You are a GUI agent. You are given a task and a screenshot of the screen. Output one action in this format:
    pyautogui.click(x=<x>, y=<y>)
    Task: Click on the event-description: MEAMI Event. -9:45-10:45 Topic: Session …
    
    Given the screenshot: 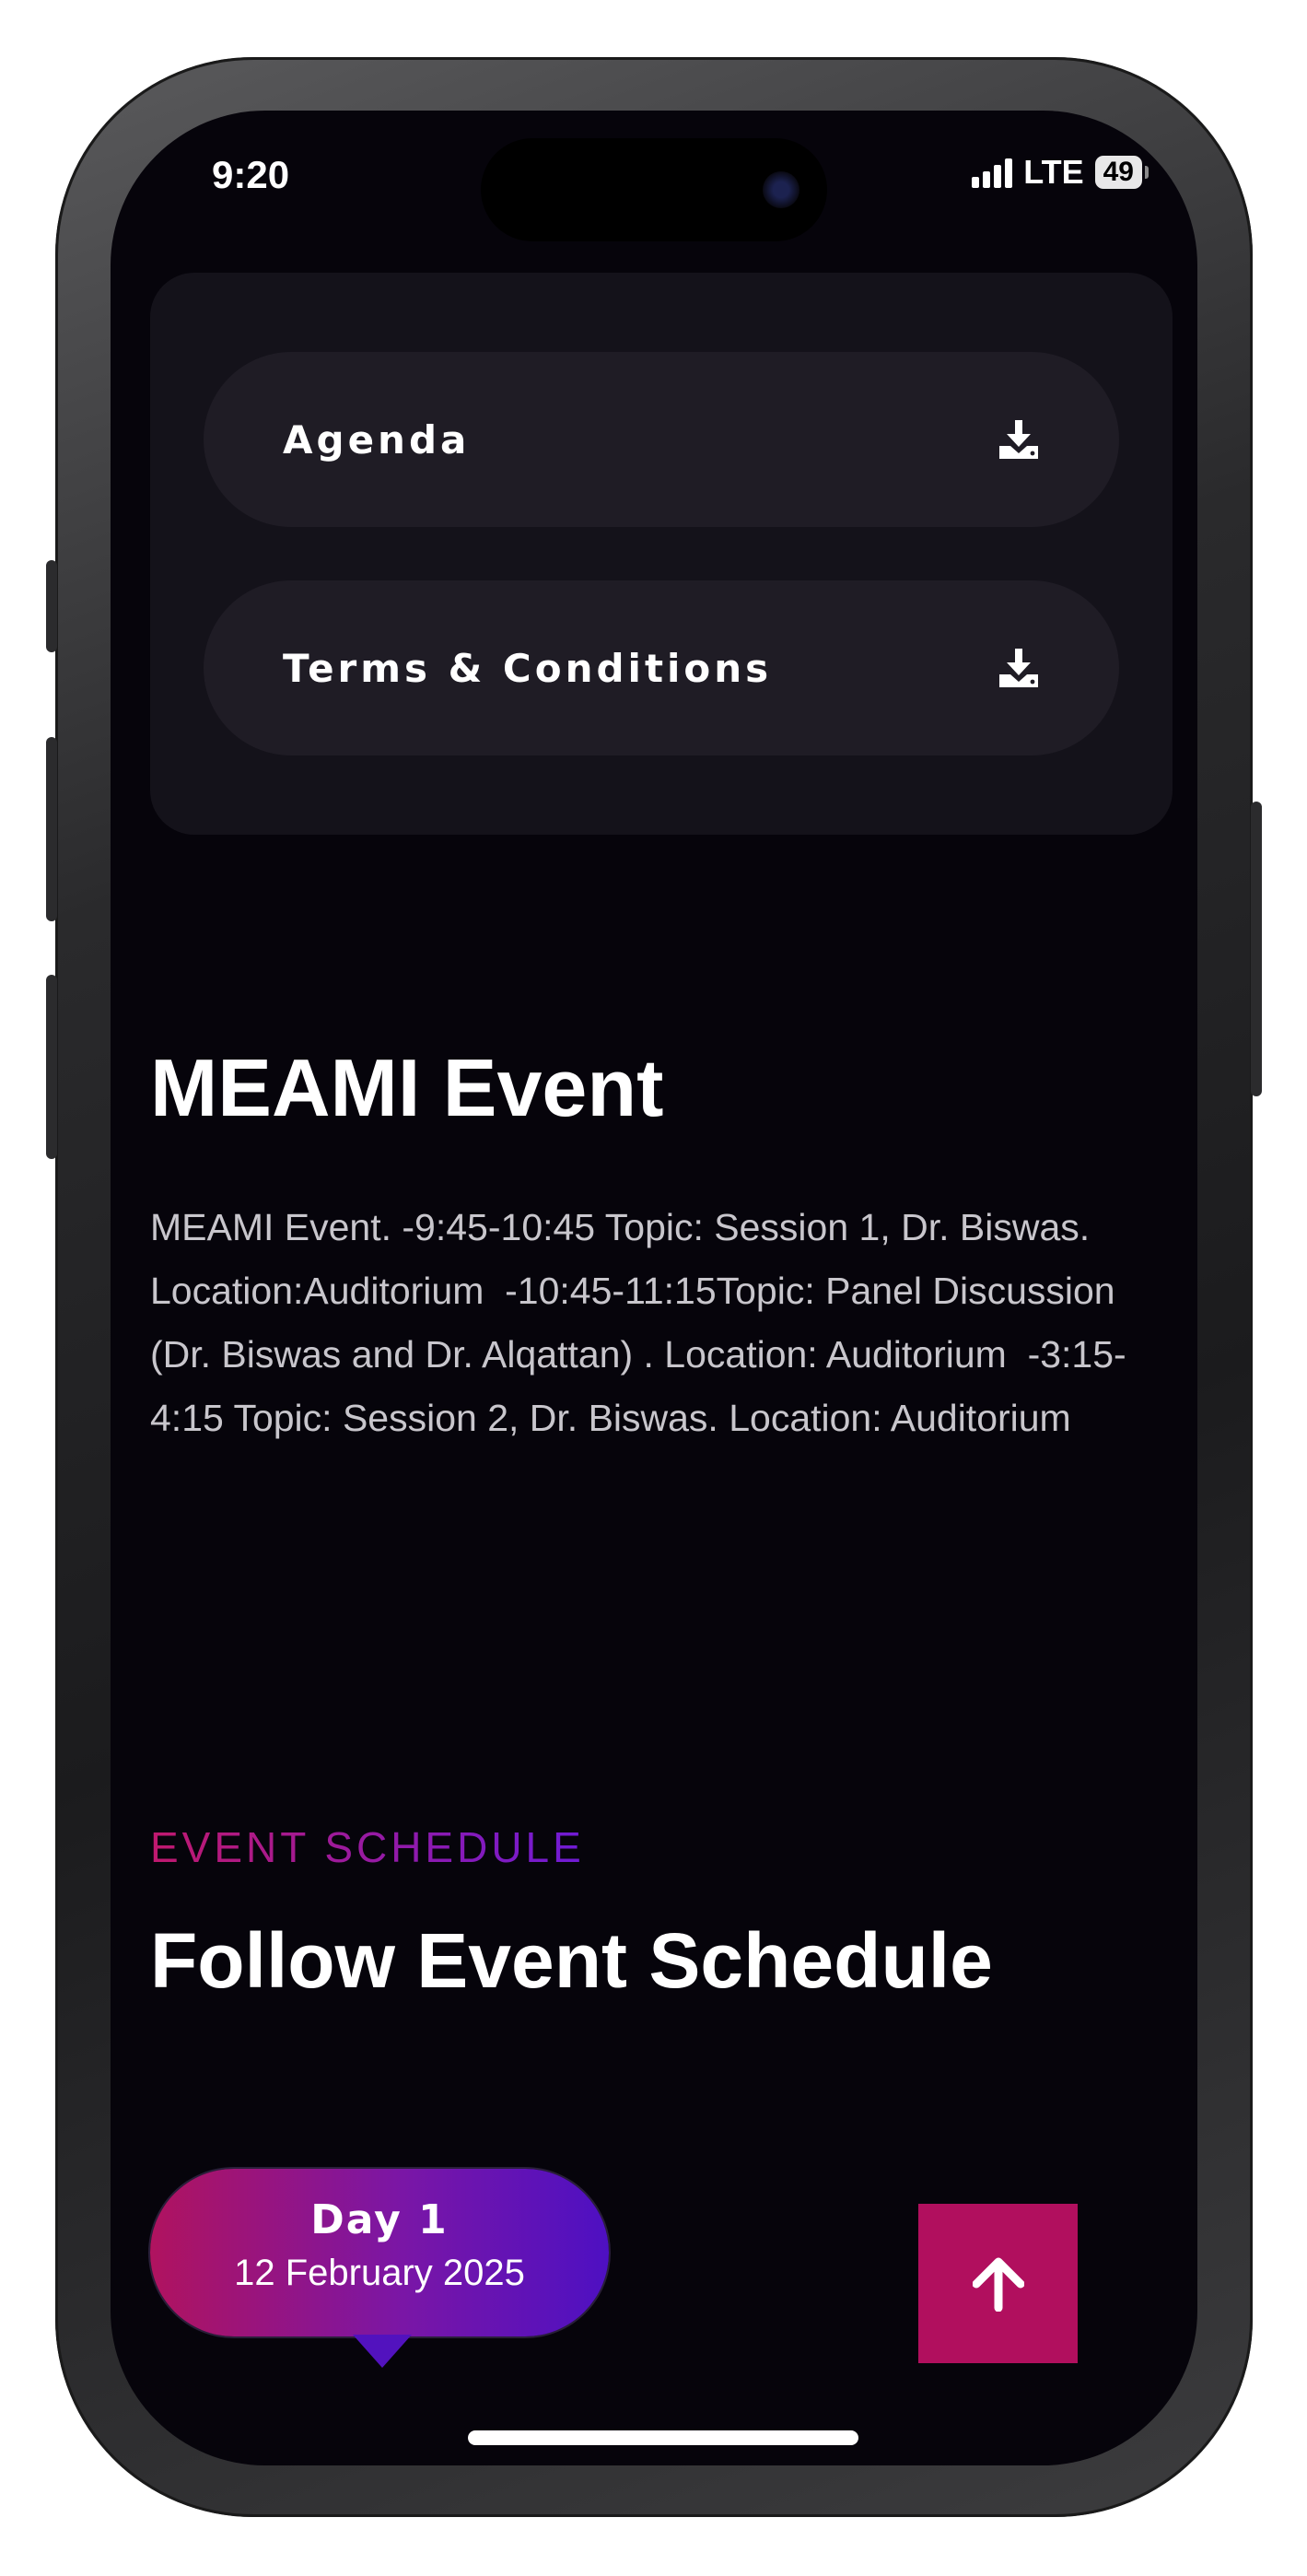 What is the action you would take?
    pyautogui.click(x=638, y=1322)
    